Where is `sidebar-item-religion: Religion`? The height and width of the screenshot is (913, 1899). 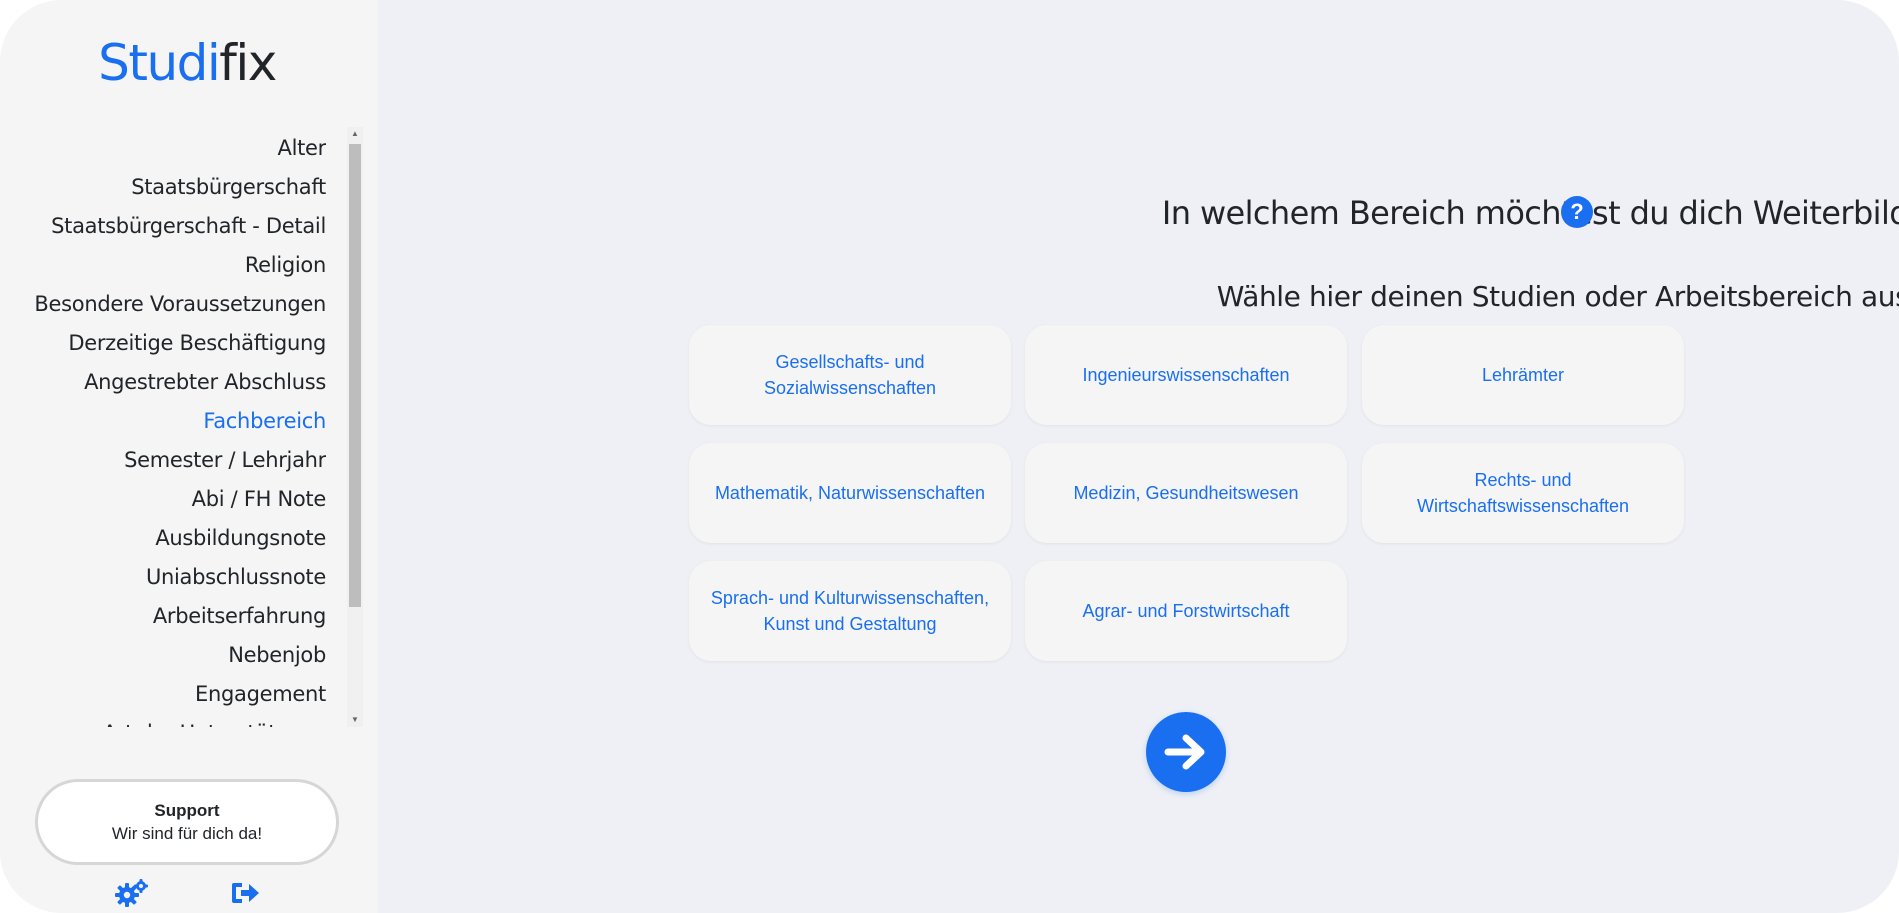 sidebar-item-religion: Religion is located at coordinates (285, 265).